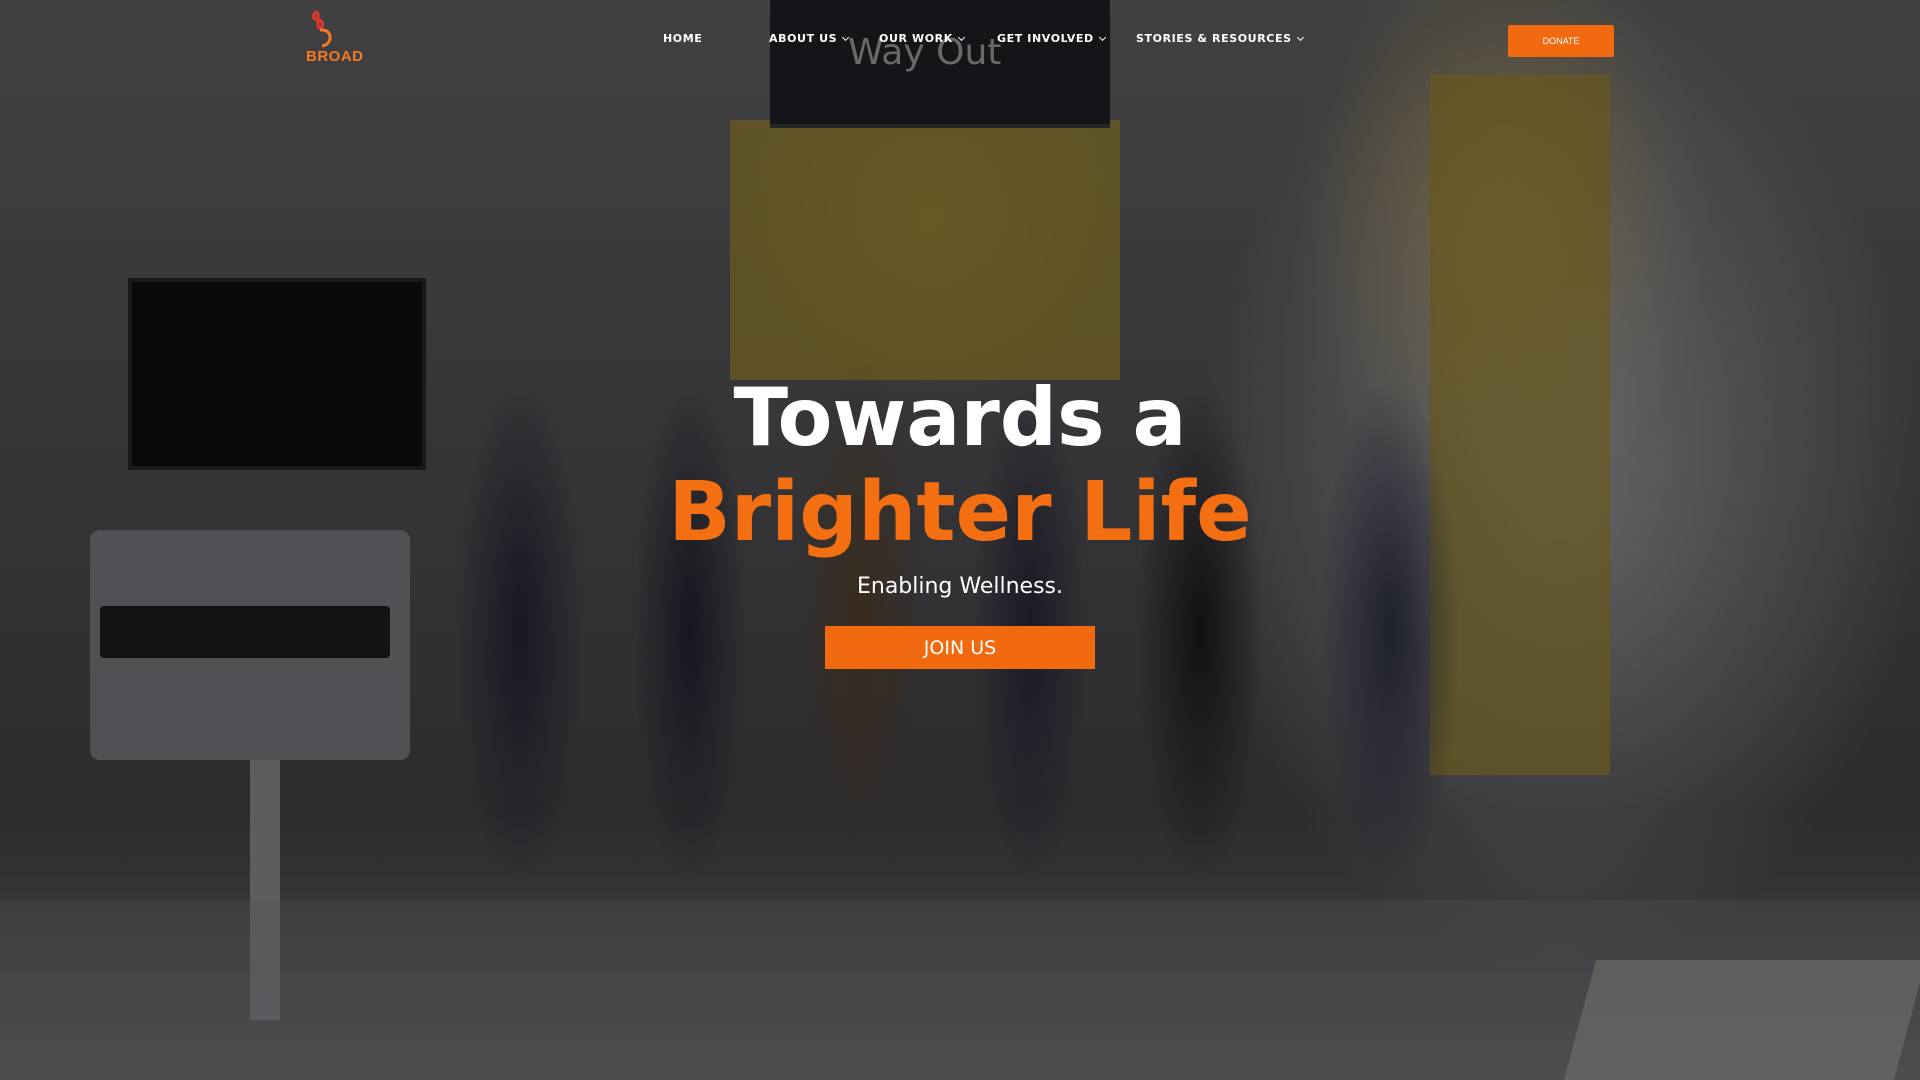 Image resolution: width=1920 pixels, height=1080 pixels. I want to click on logo-text: BROAD, so click(335, 56).